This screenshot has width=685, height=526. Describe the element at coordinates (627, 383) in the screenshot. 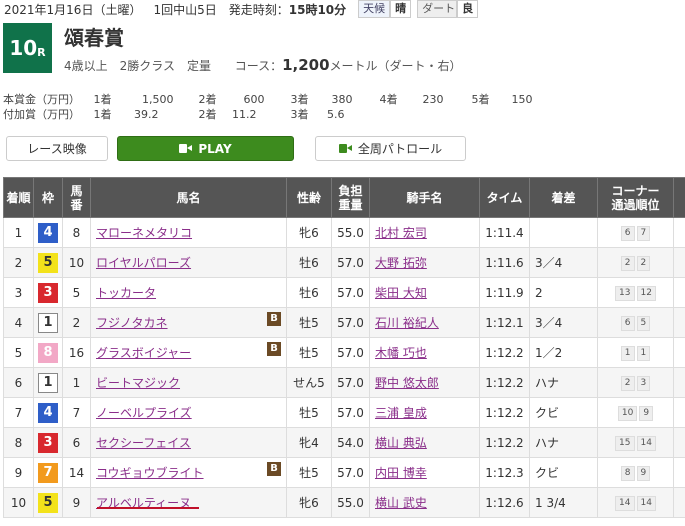

I see `corner-pos: 2` at that location.